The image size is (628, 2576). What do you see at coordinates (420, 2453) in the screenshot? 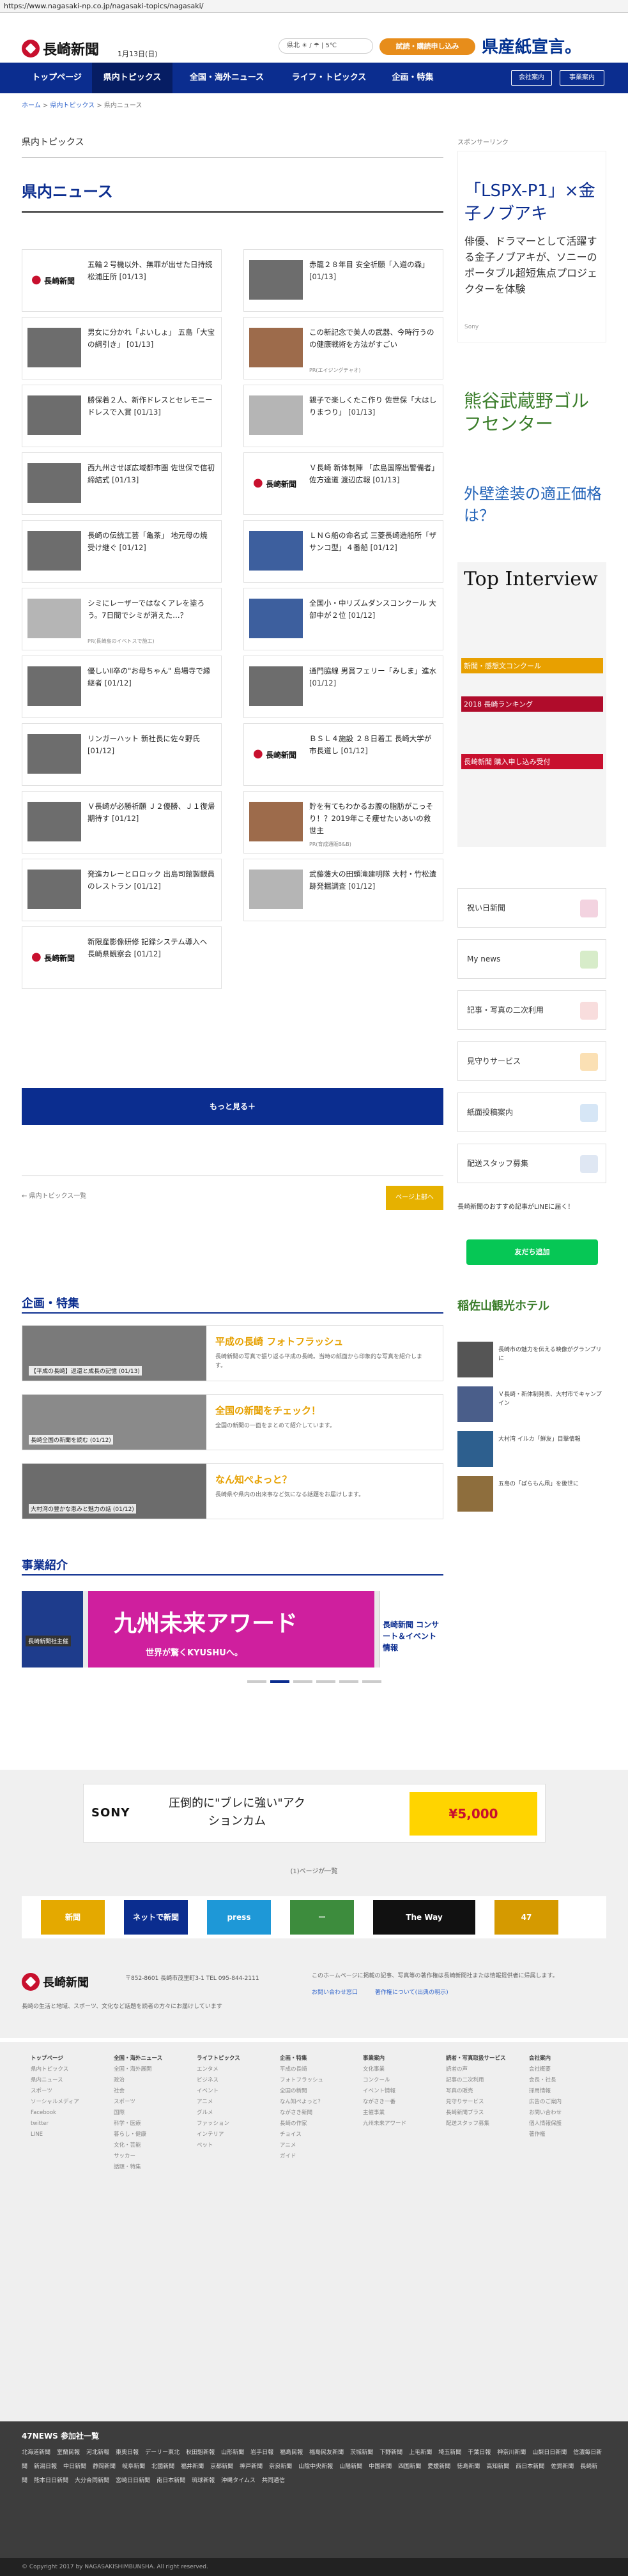
I see `member-paper-link: 上毛新聞` at bounding box center [420, 2453].